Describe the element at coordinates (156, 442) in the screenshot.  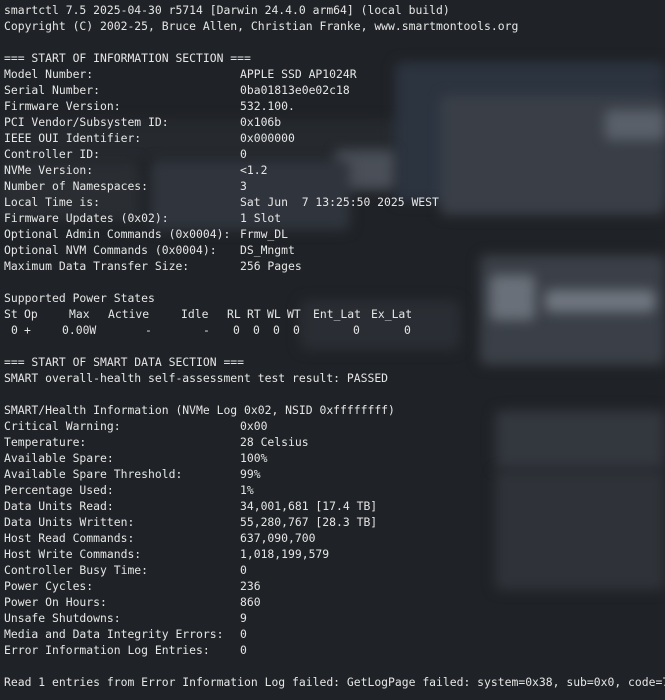
I see `smart-row: Temperature: 28 Celsius` at that location.